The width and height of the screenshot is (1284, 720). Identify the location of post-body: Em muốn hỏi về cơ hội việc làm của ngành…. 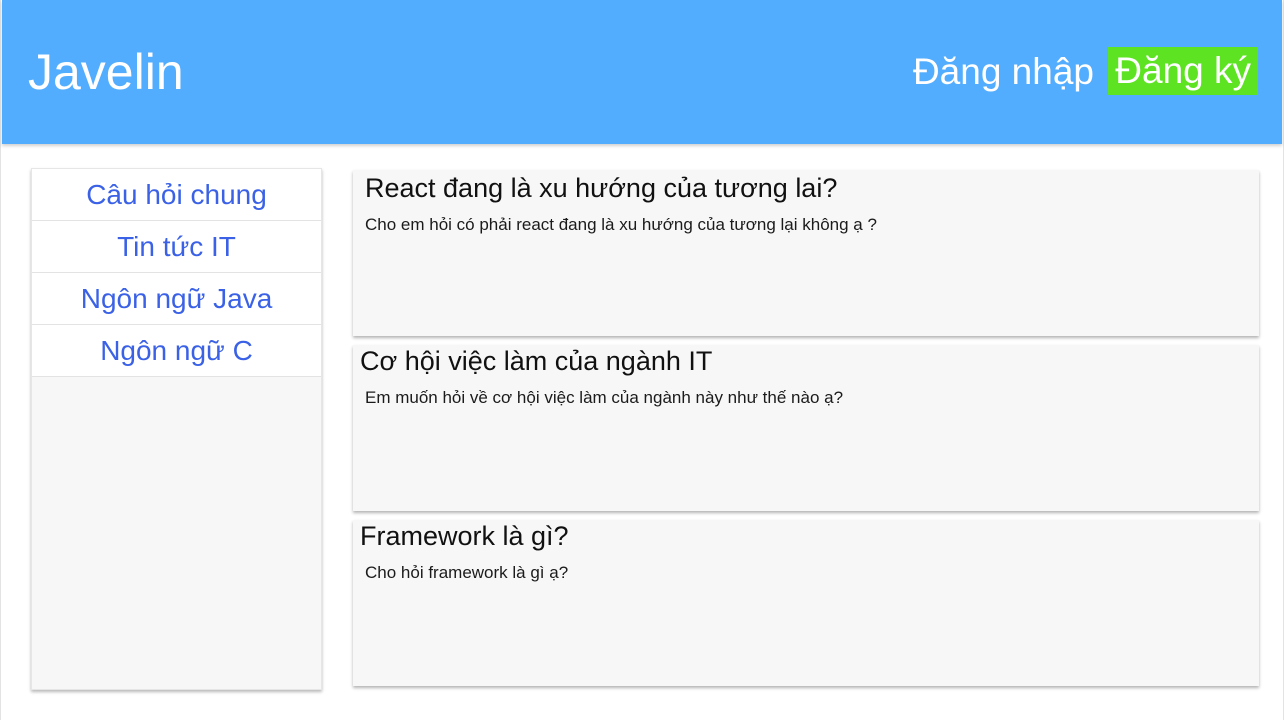
(604, 397).